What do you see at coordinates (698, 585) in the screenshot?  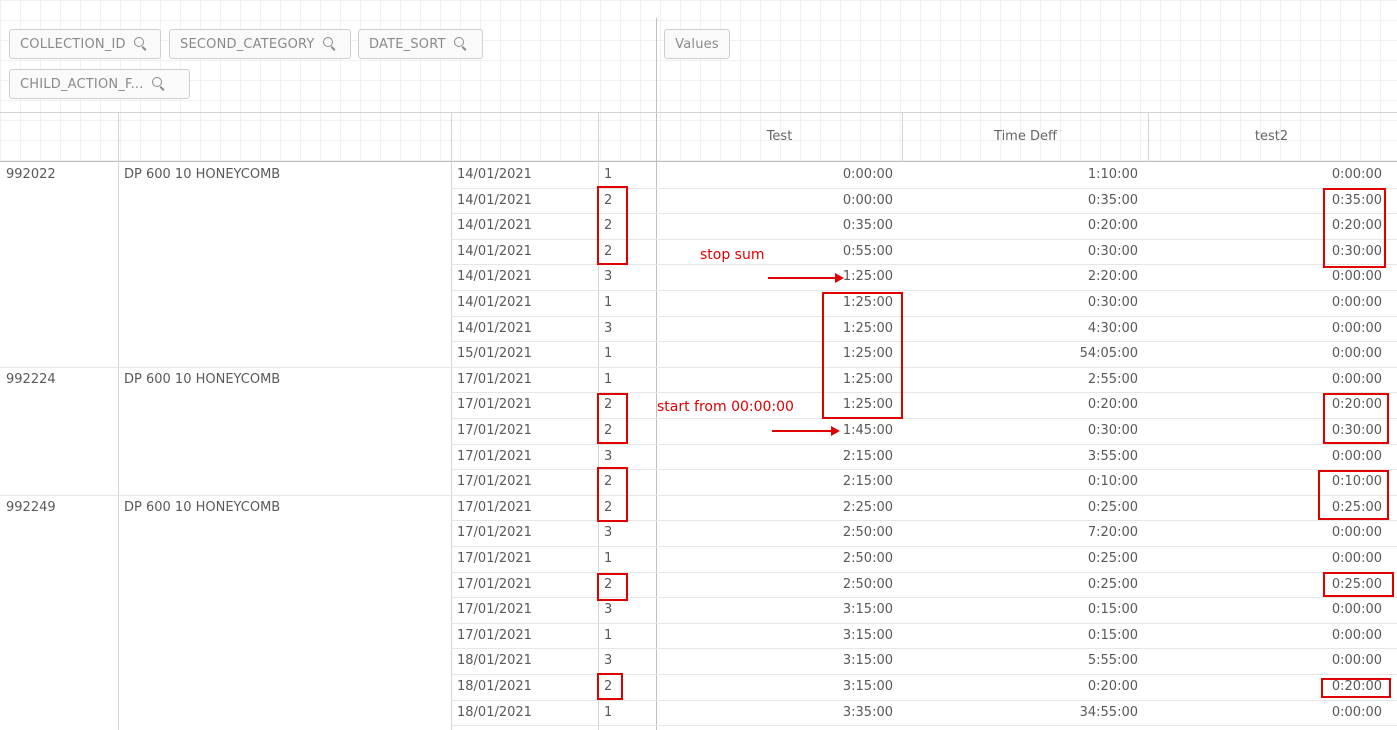 I see `table-row: 17/01/2021 2 2:50:00 0:25:00 0:25:00` at bounding box center [698, 585].